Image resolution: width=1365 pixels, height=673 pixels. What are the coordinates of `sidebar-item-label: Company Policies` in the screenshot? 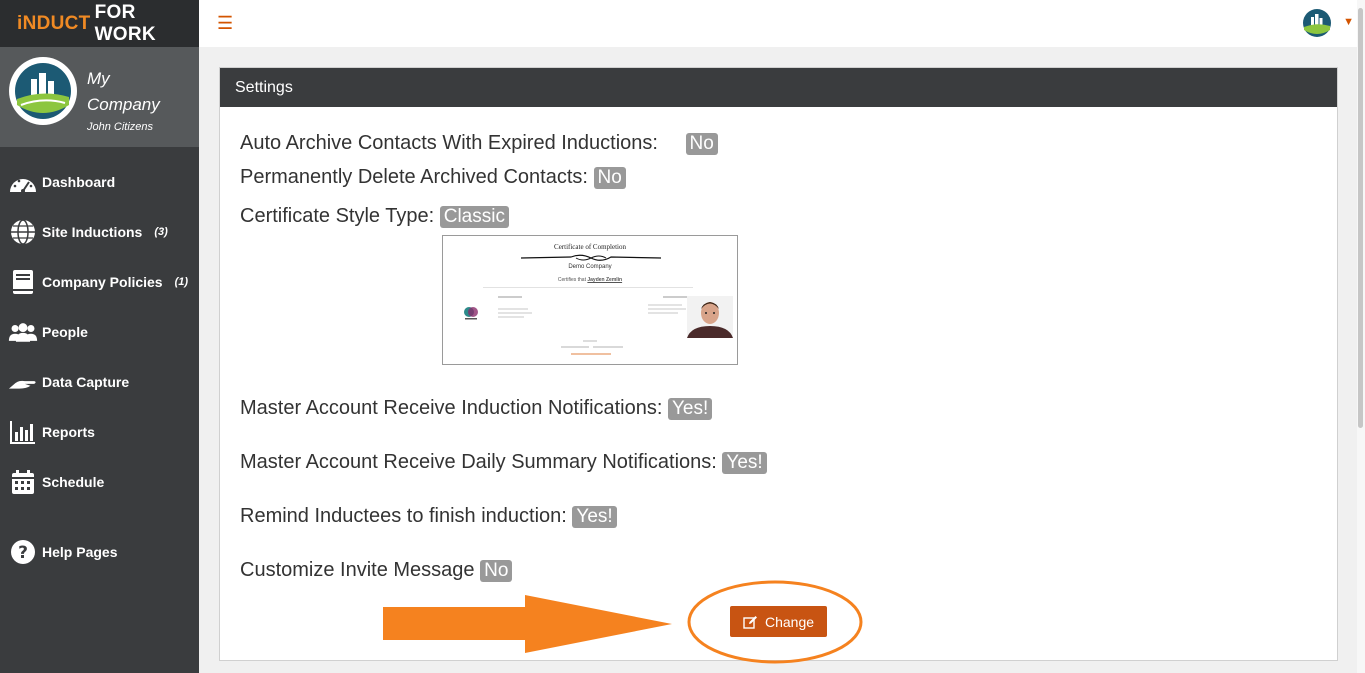 It's located at (102, 282).